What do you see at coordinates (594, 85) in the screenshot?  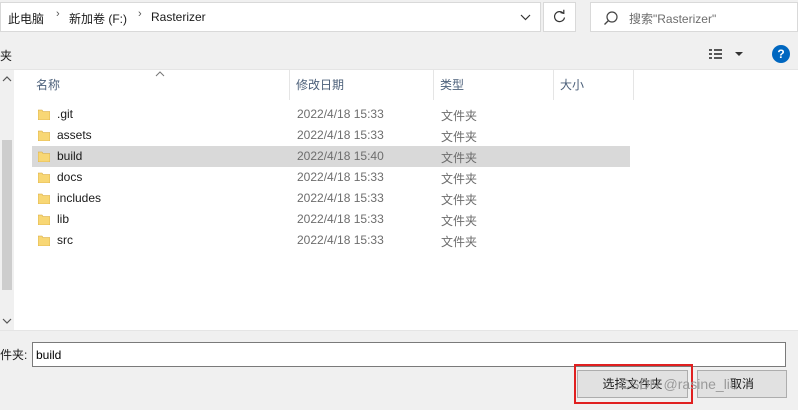 I see `column-header-size: 大小` at bounding box center [594, 85].